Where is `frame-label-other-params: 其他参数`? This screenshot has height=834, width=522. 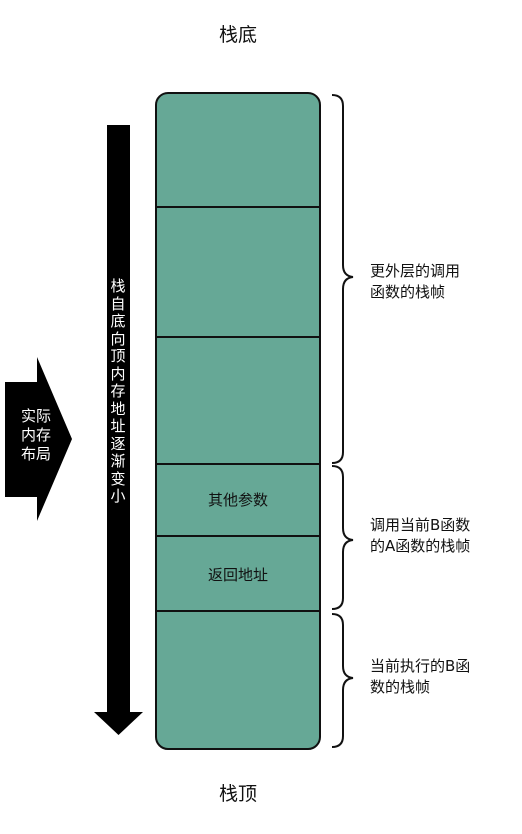 frame-label-other-params: 其他参数 is located at coordinates (237, 500).